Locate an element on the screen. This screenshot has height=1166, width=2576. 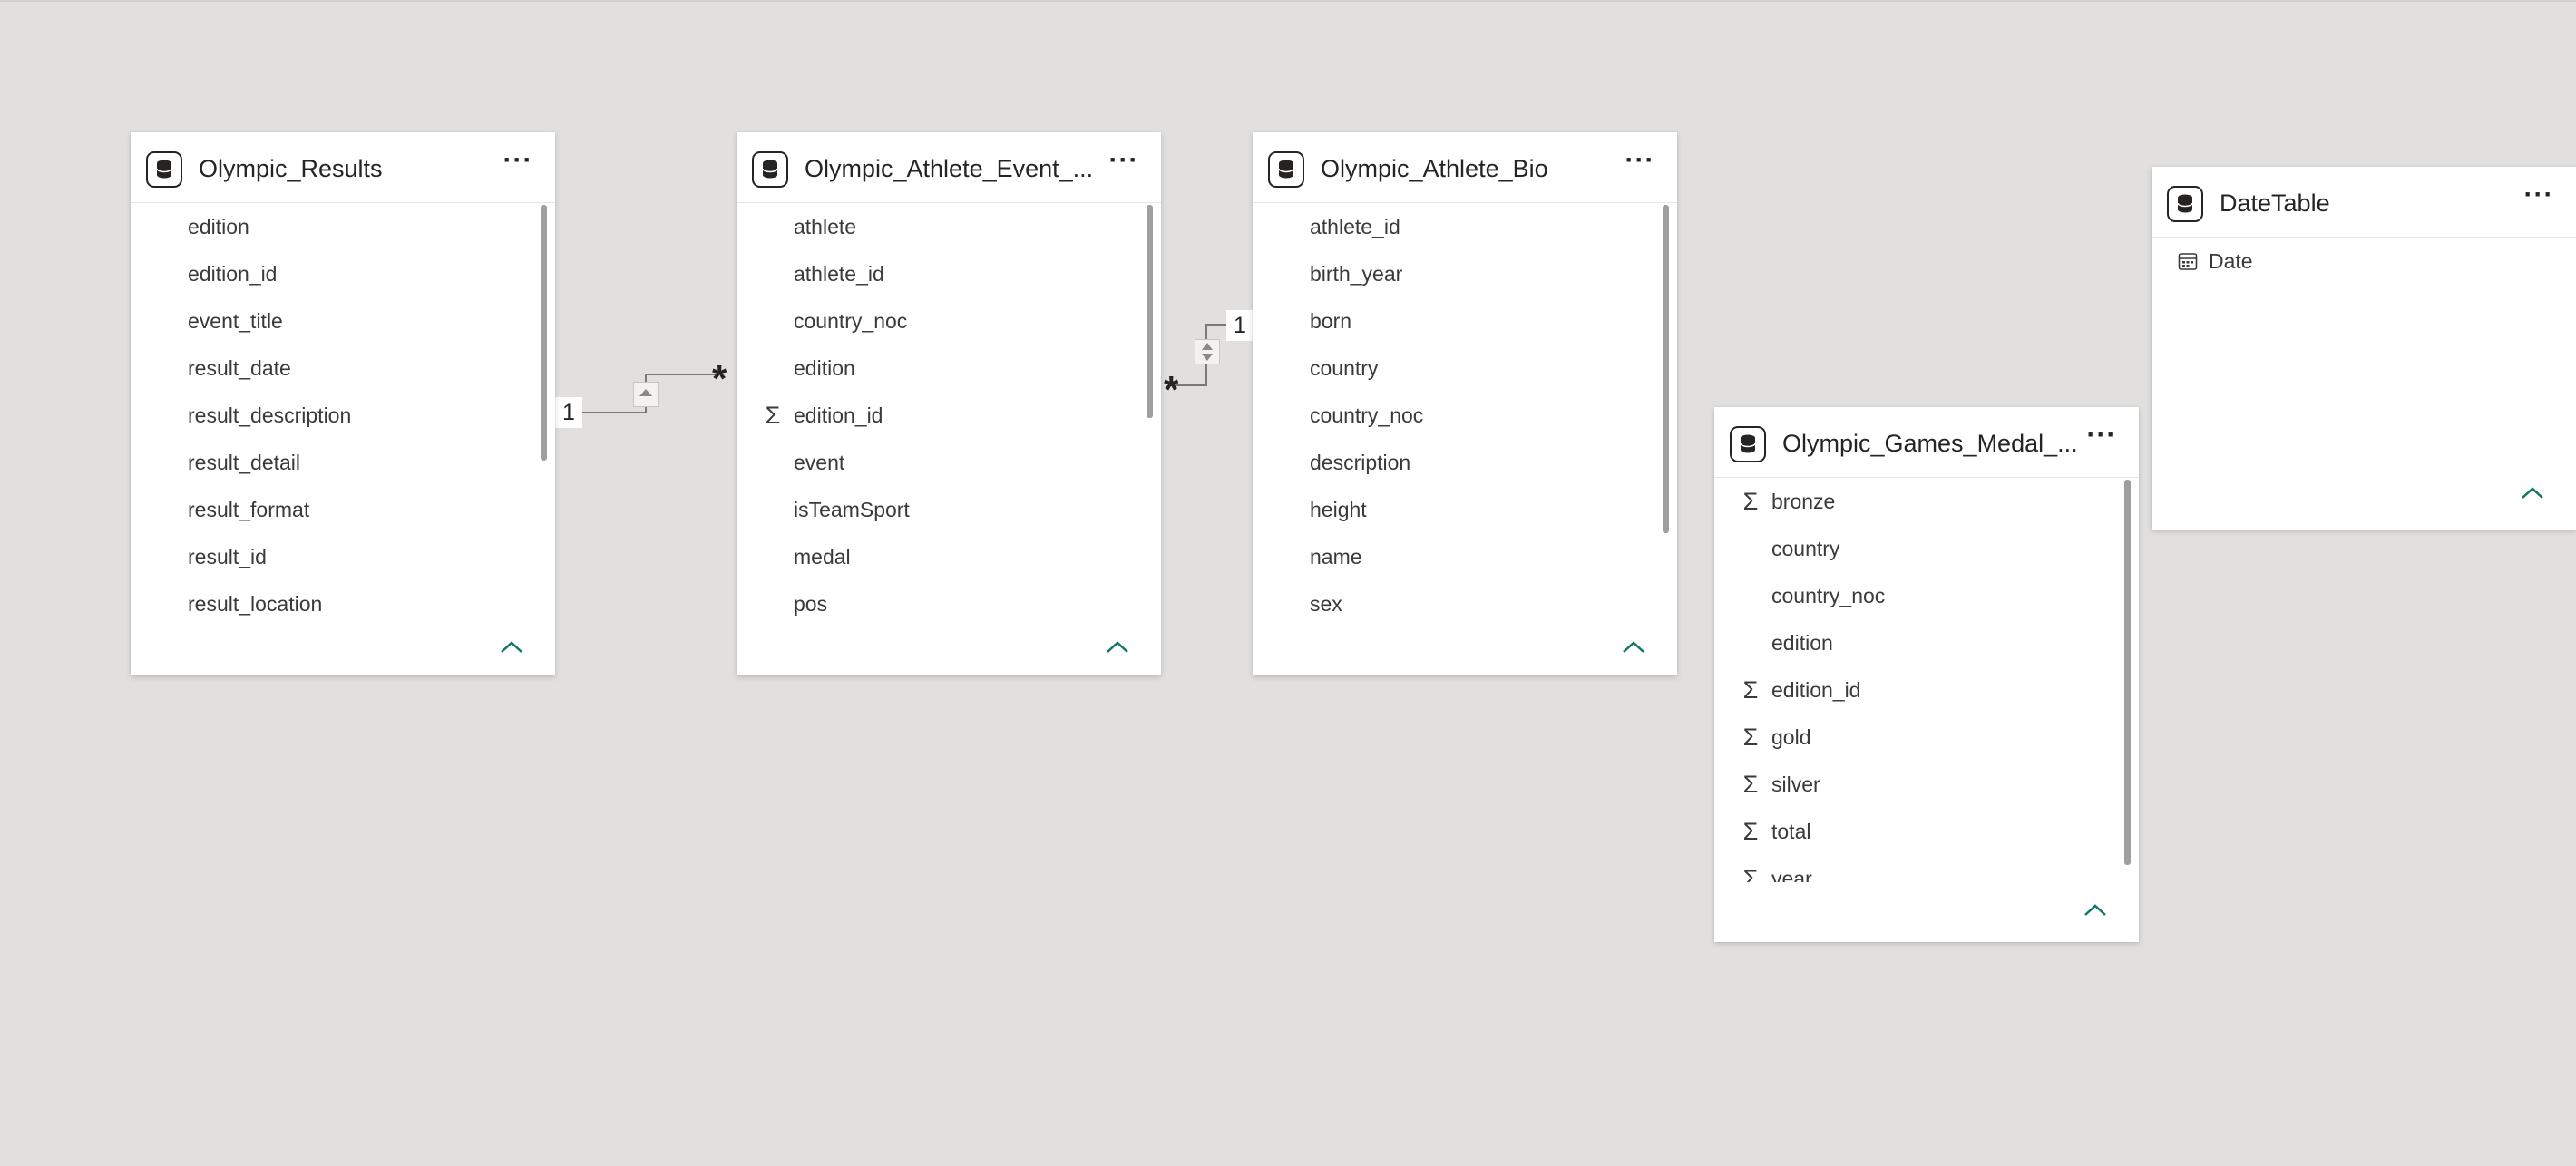
field-row: event_title is located at coordinates (343, 321).